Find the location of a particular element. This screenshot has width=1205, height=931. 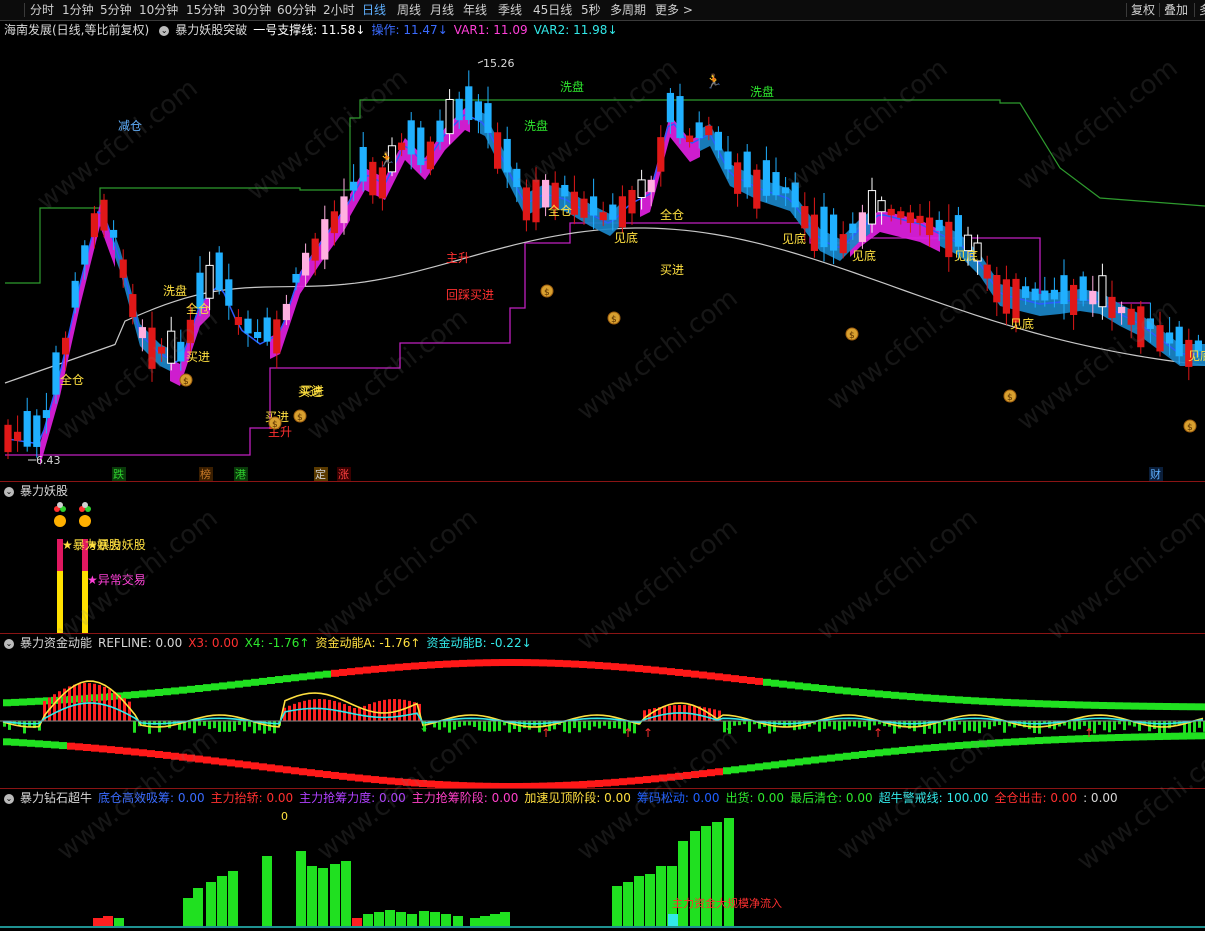

period-tab: 5分钟 is located at coordinates (116, 10).